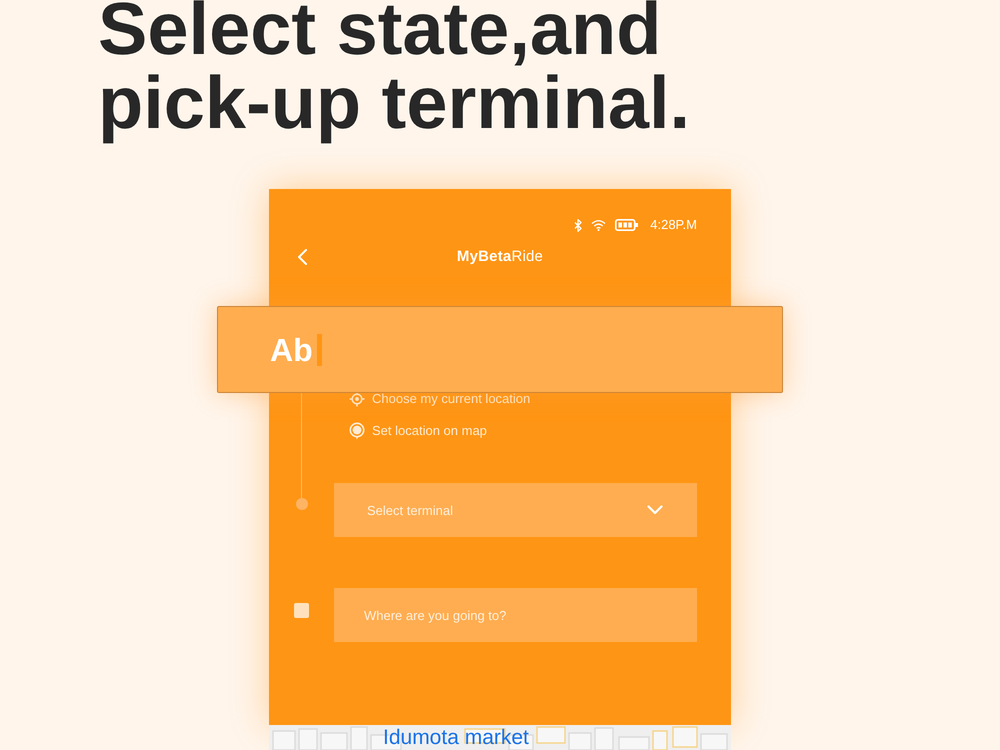  I want to click on terminal-dropdown: Select terminal, so click(515, 510).